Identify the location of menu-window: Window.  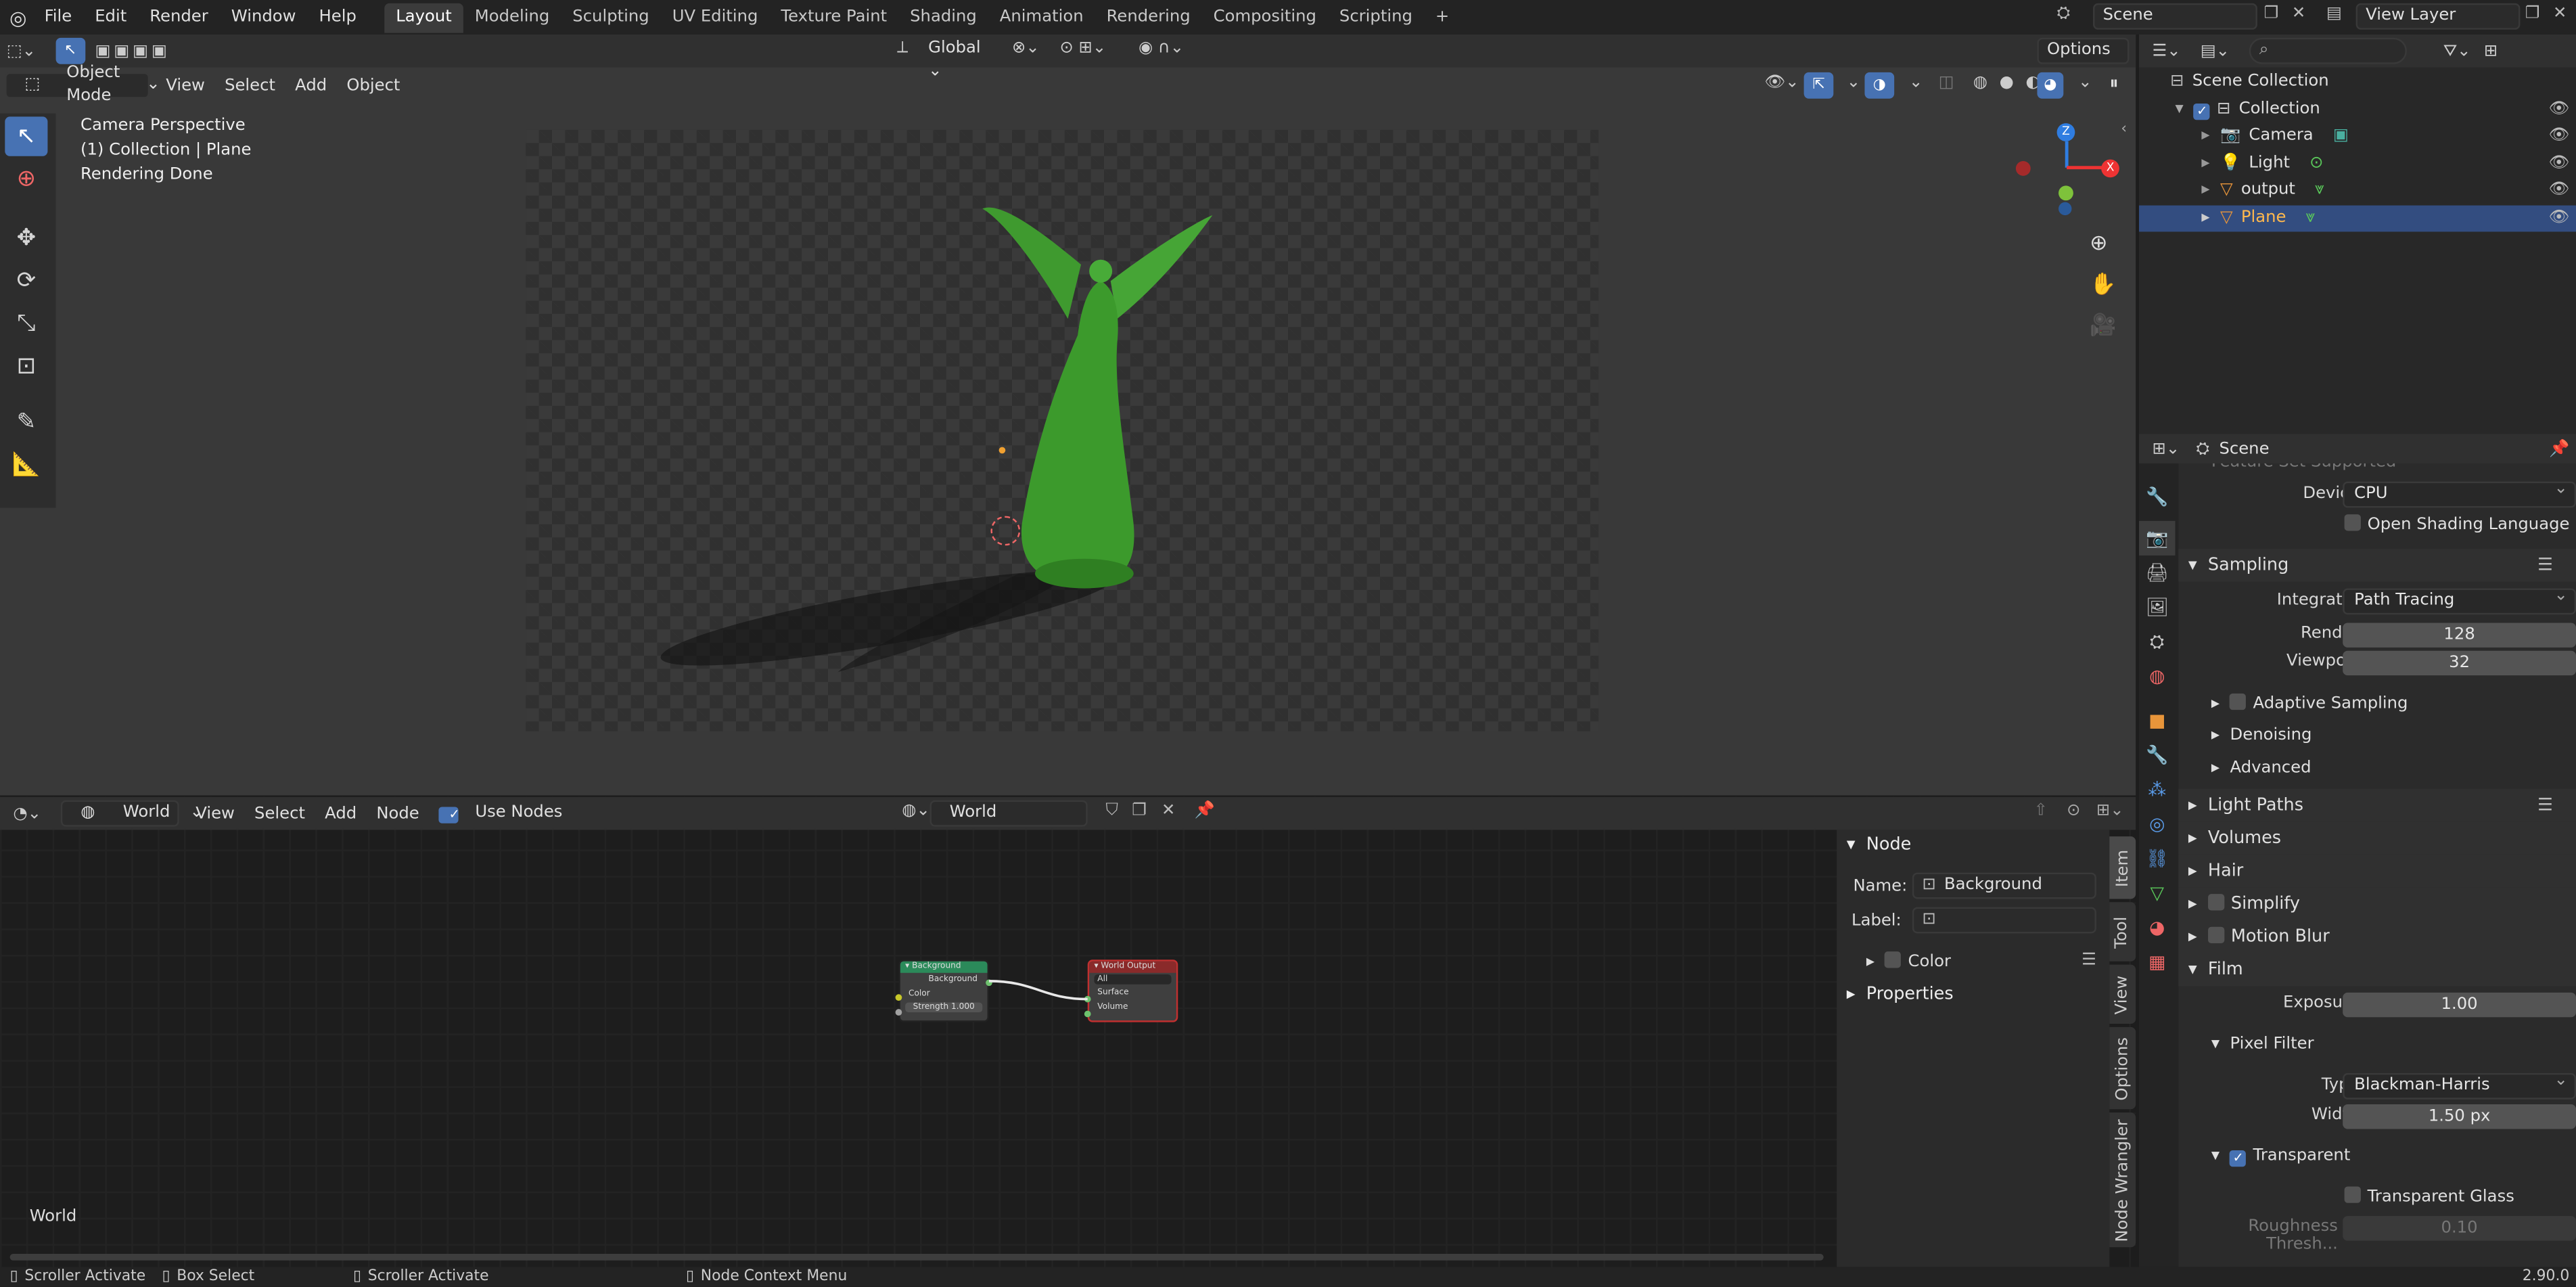
(264, 17).